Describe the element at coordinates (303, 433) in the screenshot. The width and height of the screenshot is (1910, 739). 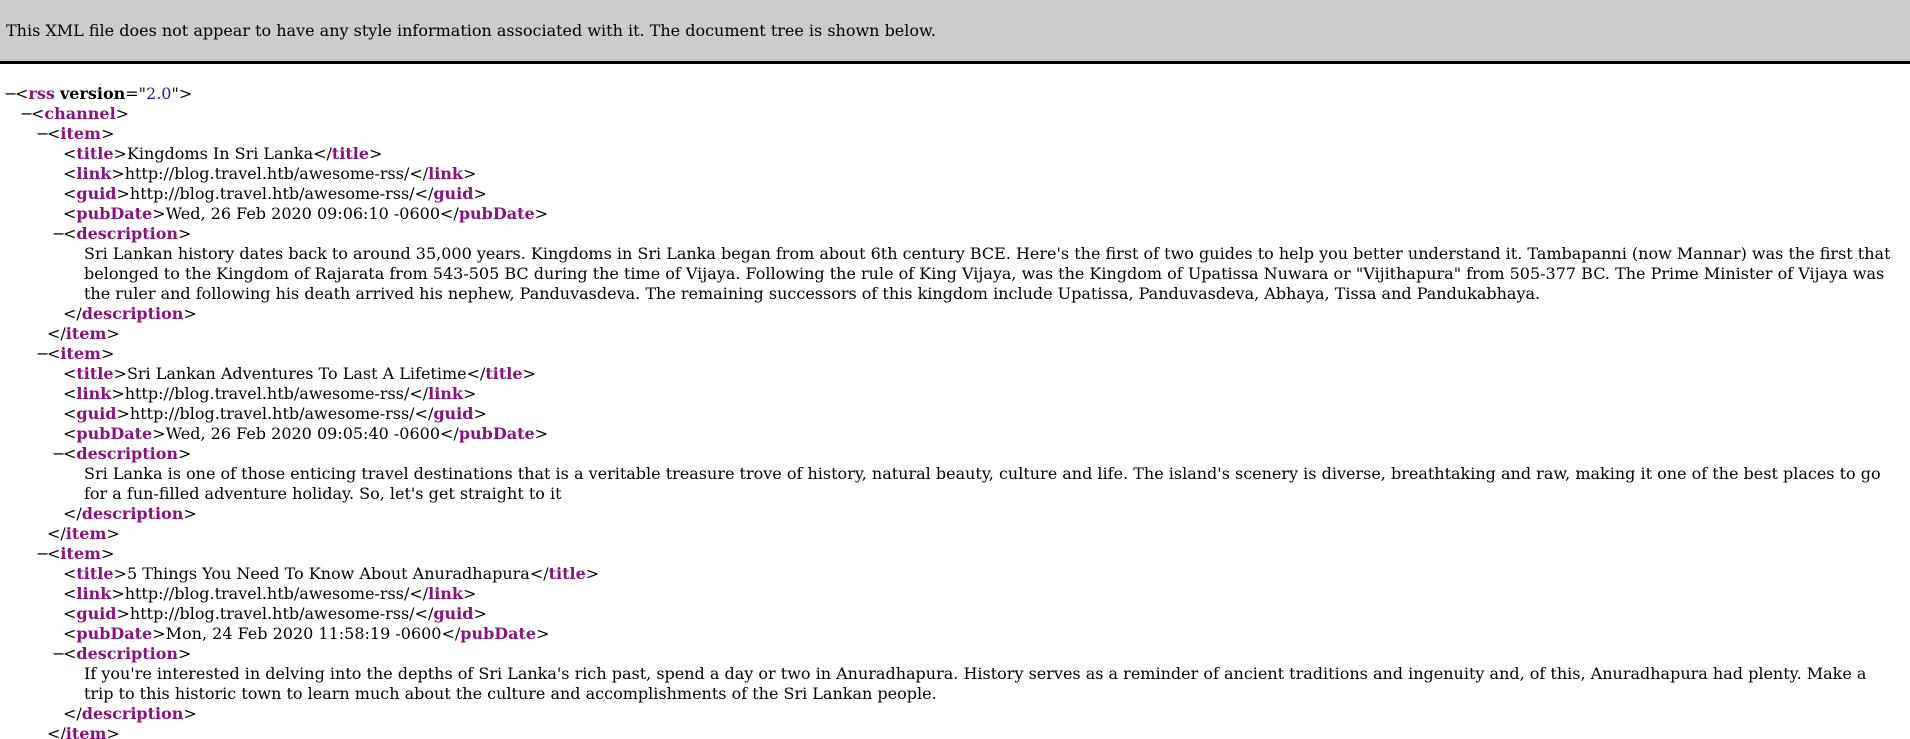
I see `item-pubdate: Wed, 26 Feb 2020 09:05:40 -0600` at that location.